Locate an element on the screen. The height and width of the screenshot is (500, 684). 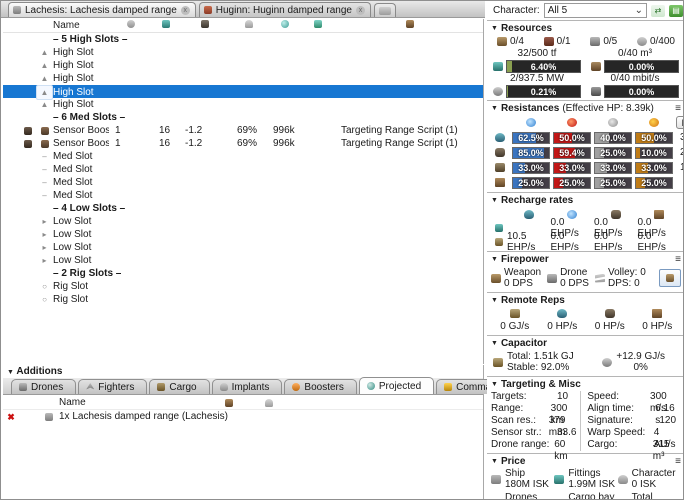
character-label: Character: is located at coordinates (516, 10).